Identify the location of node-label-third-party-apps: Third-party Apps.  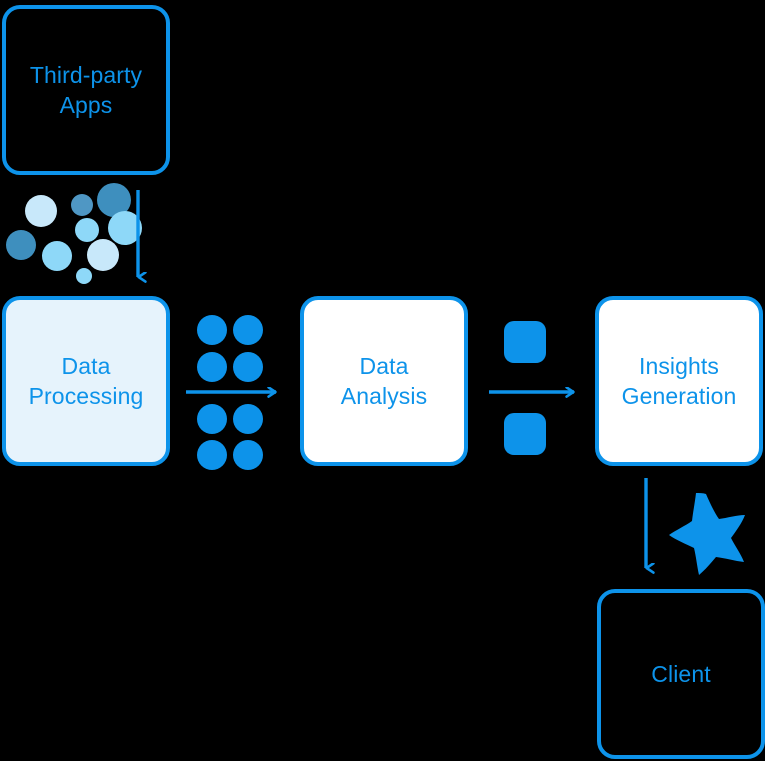
(86, 89).